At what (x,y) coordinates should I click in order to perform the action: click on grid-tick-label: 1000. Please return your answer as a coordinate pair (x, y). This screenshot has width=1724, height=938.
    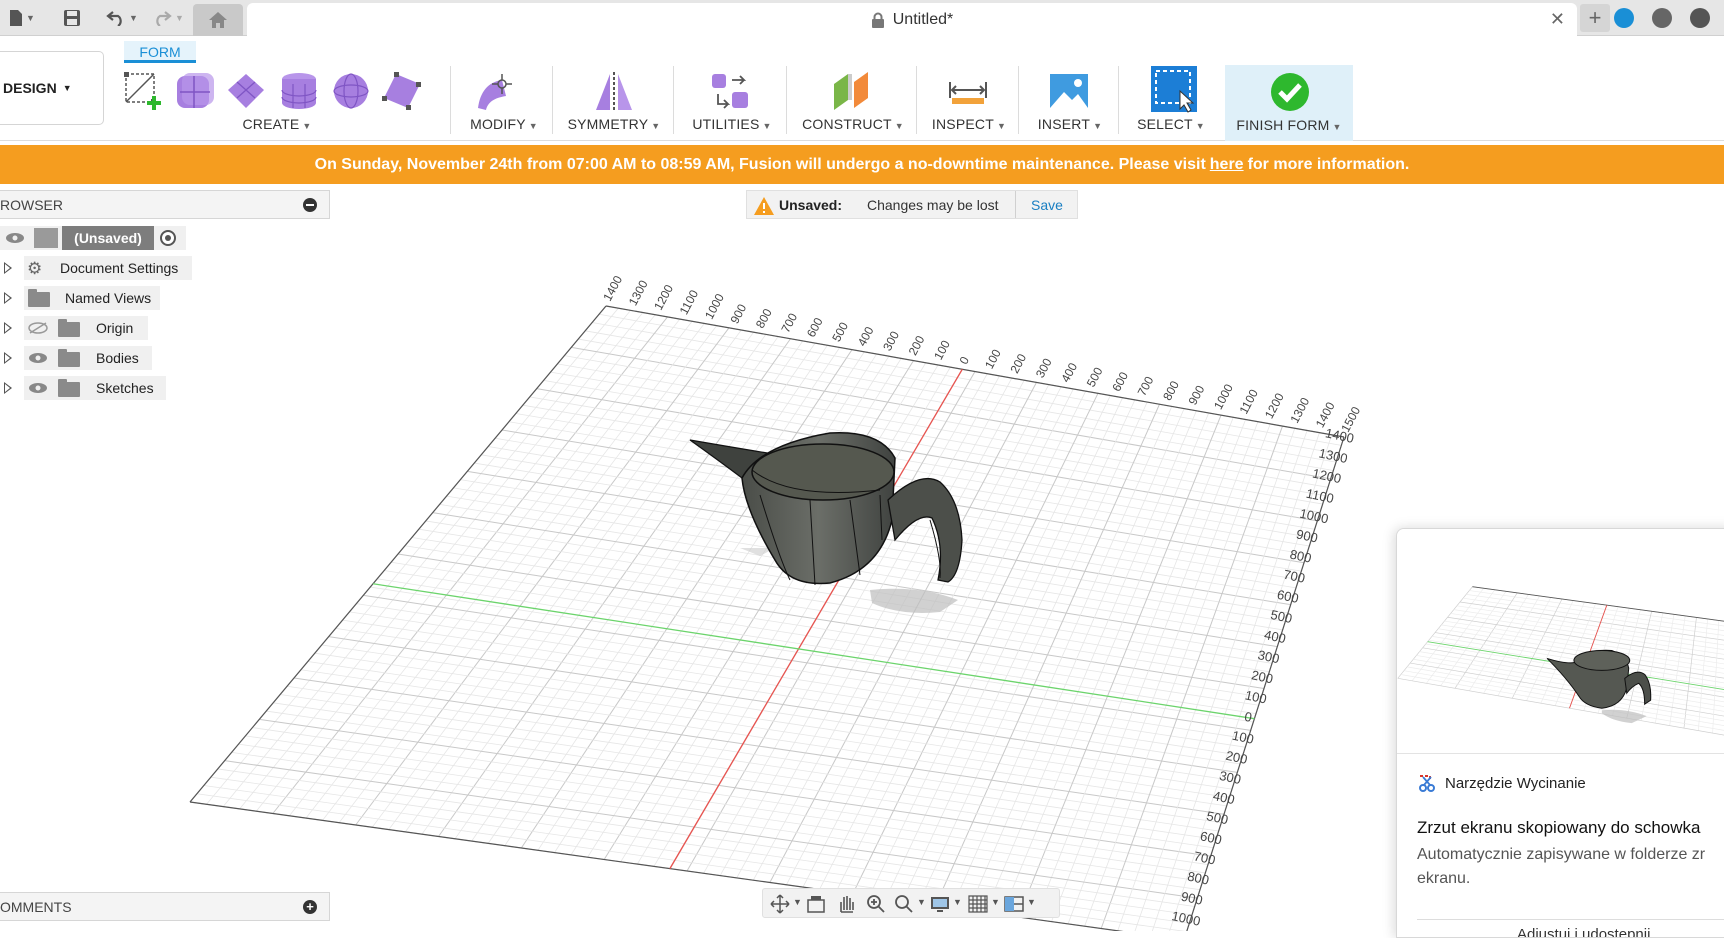
    Looking at the image, I should click on (1185, 918).